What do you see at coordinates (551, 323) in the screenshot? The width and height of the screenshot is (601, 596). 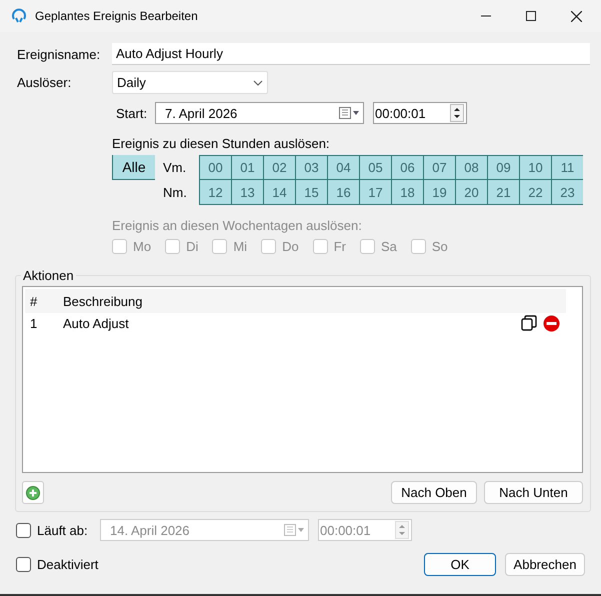 I see `remove-icon` at bounding box center [551, 323].